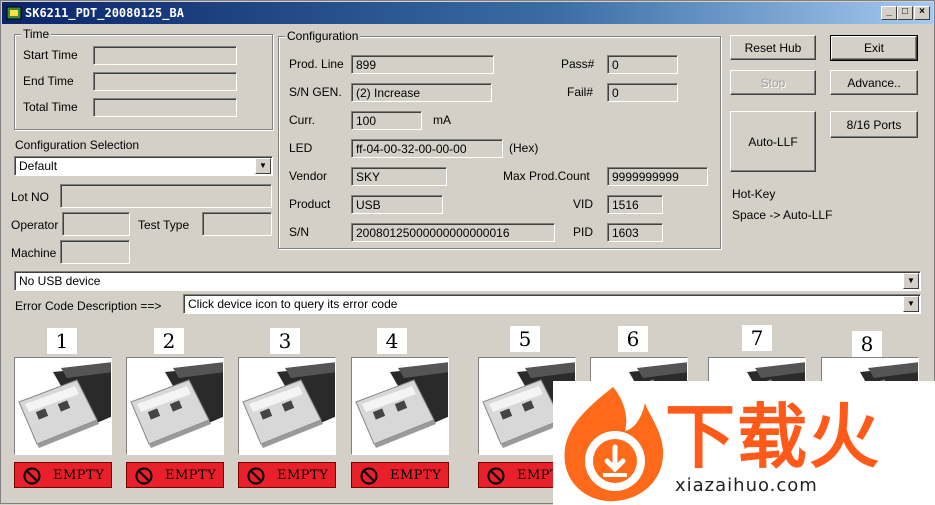 This screenshot has height=505, width=935. I want to click on port-number-8: 8, so click(867, 344).